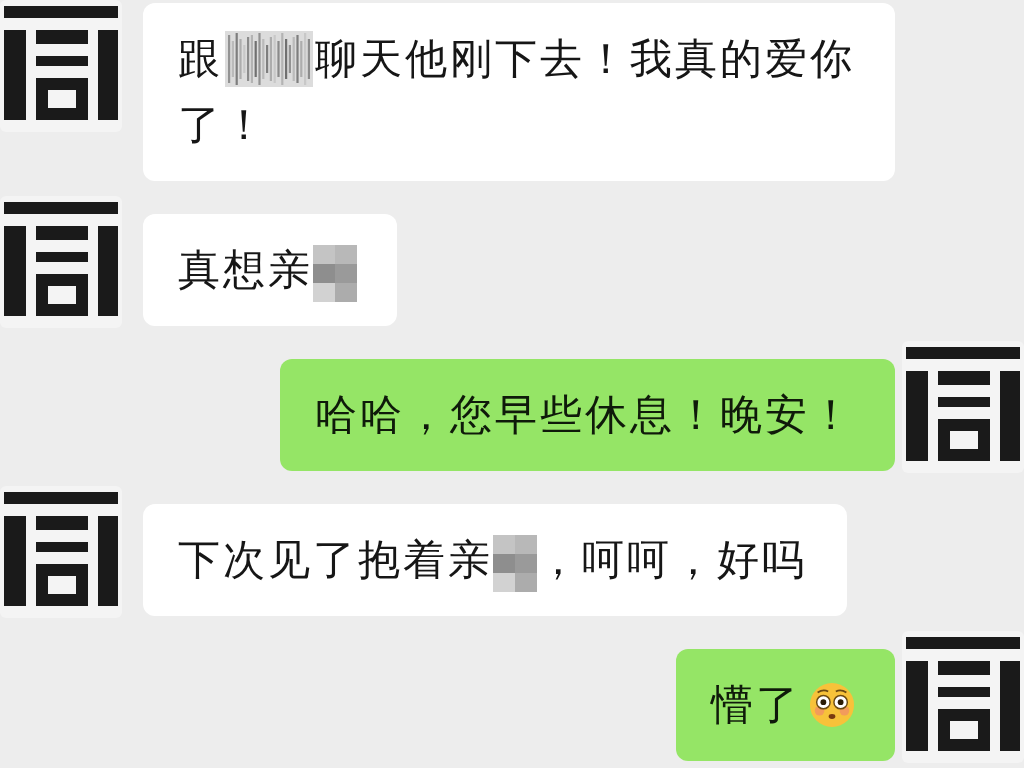  Describe the element at coordinates (585, 59) in the screenshot. I see `message-text: 聊天他刚下去！我真的爱你` at that location.